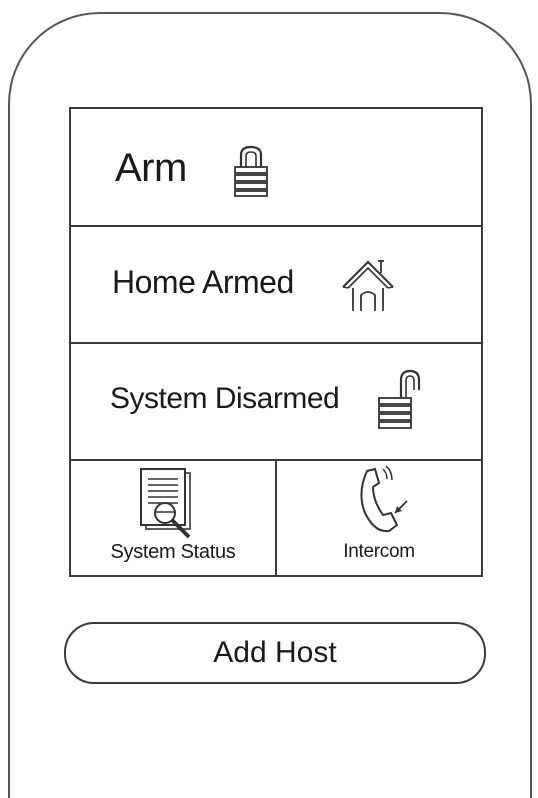  I want to click on system-status-button: System Status, so click(174, 518).